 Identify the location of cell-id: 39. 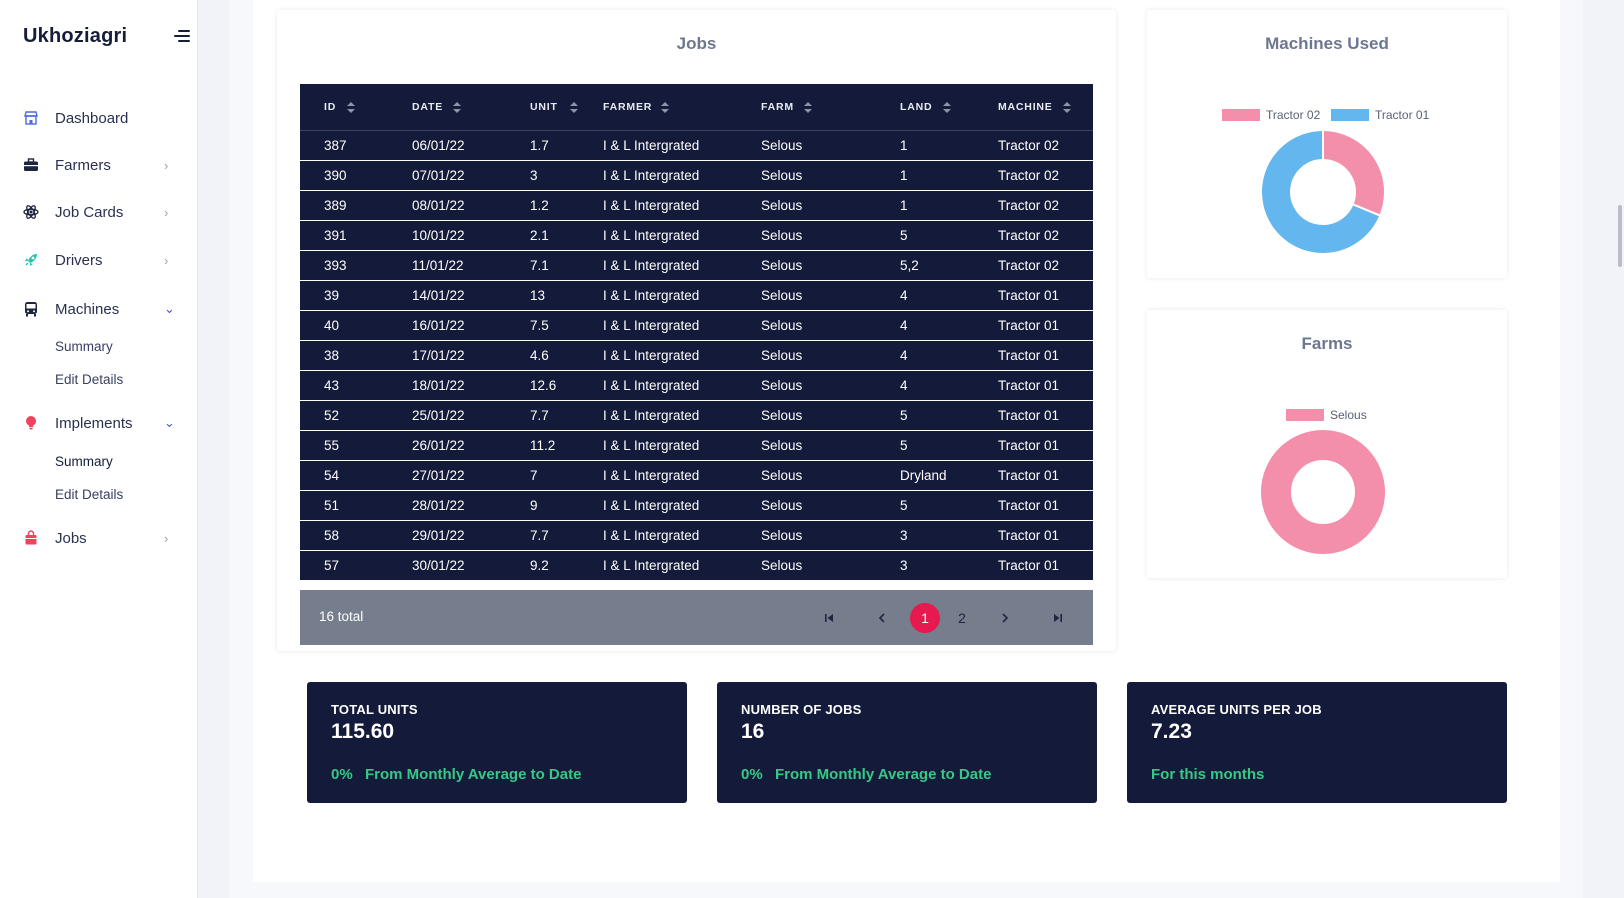
(332, 295).